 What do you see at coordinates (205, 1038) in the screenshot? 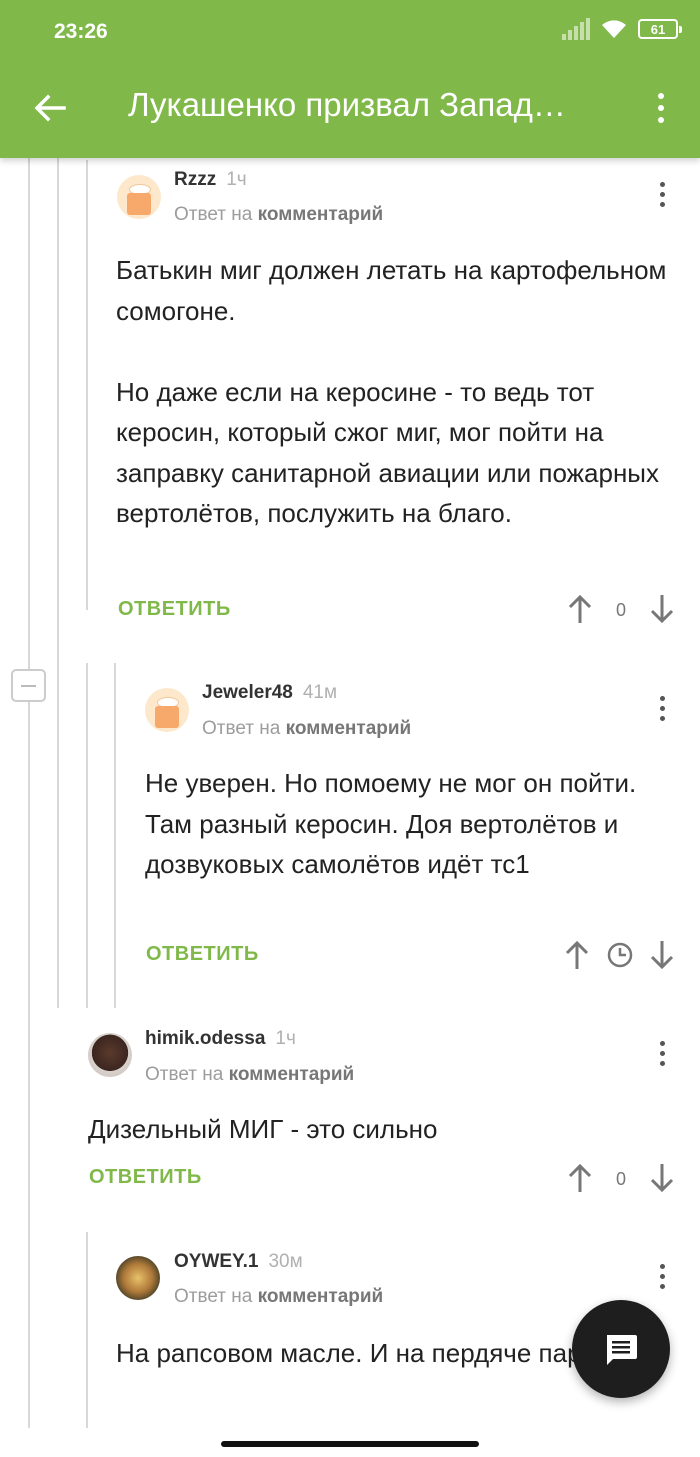
I see `author-name: himik.odessa` at bounding box center [205, 1038].